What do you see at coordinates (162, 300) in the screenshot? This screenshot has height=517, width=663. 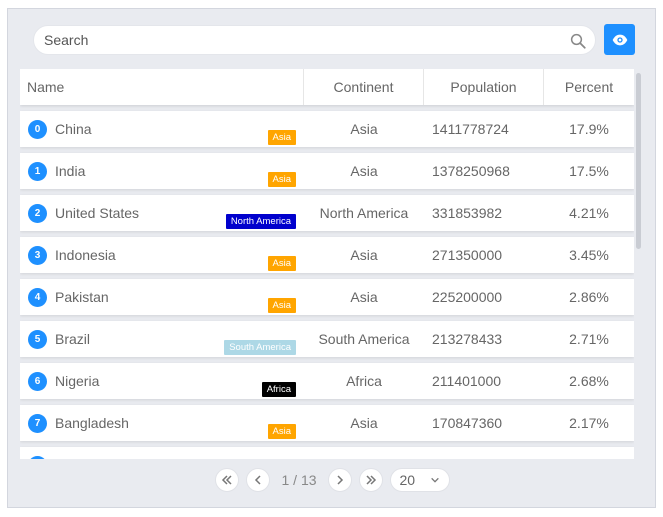 I see `name-cell: 4 Pakistan Asia` at bounding box center [162, 300].